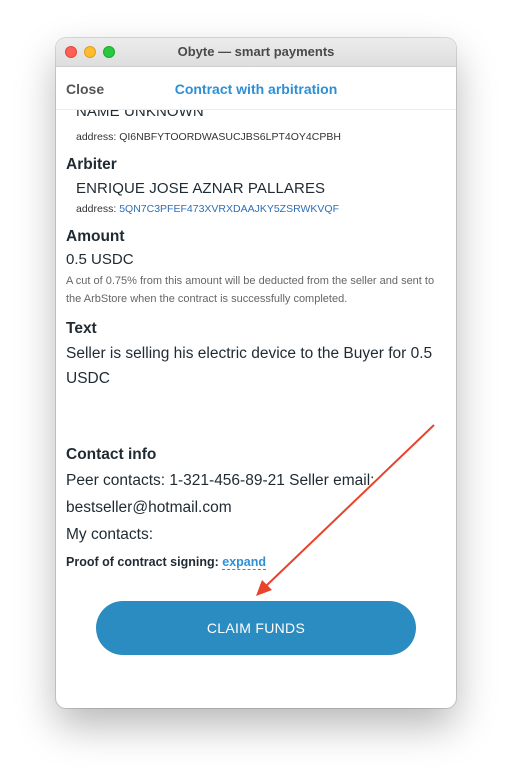  I want to click on my-contacts-label: My contacts:, so click(109, 534).